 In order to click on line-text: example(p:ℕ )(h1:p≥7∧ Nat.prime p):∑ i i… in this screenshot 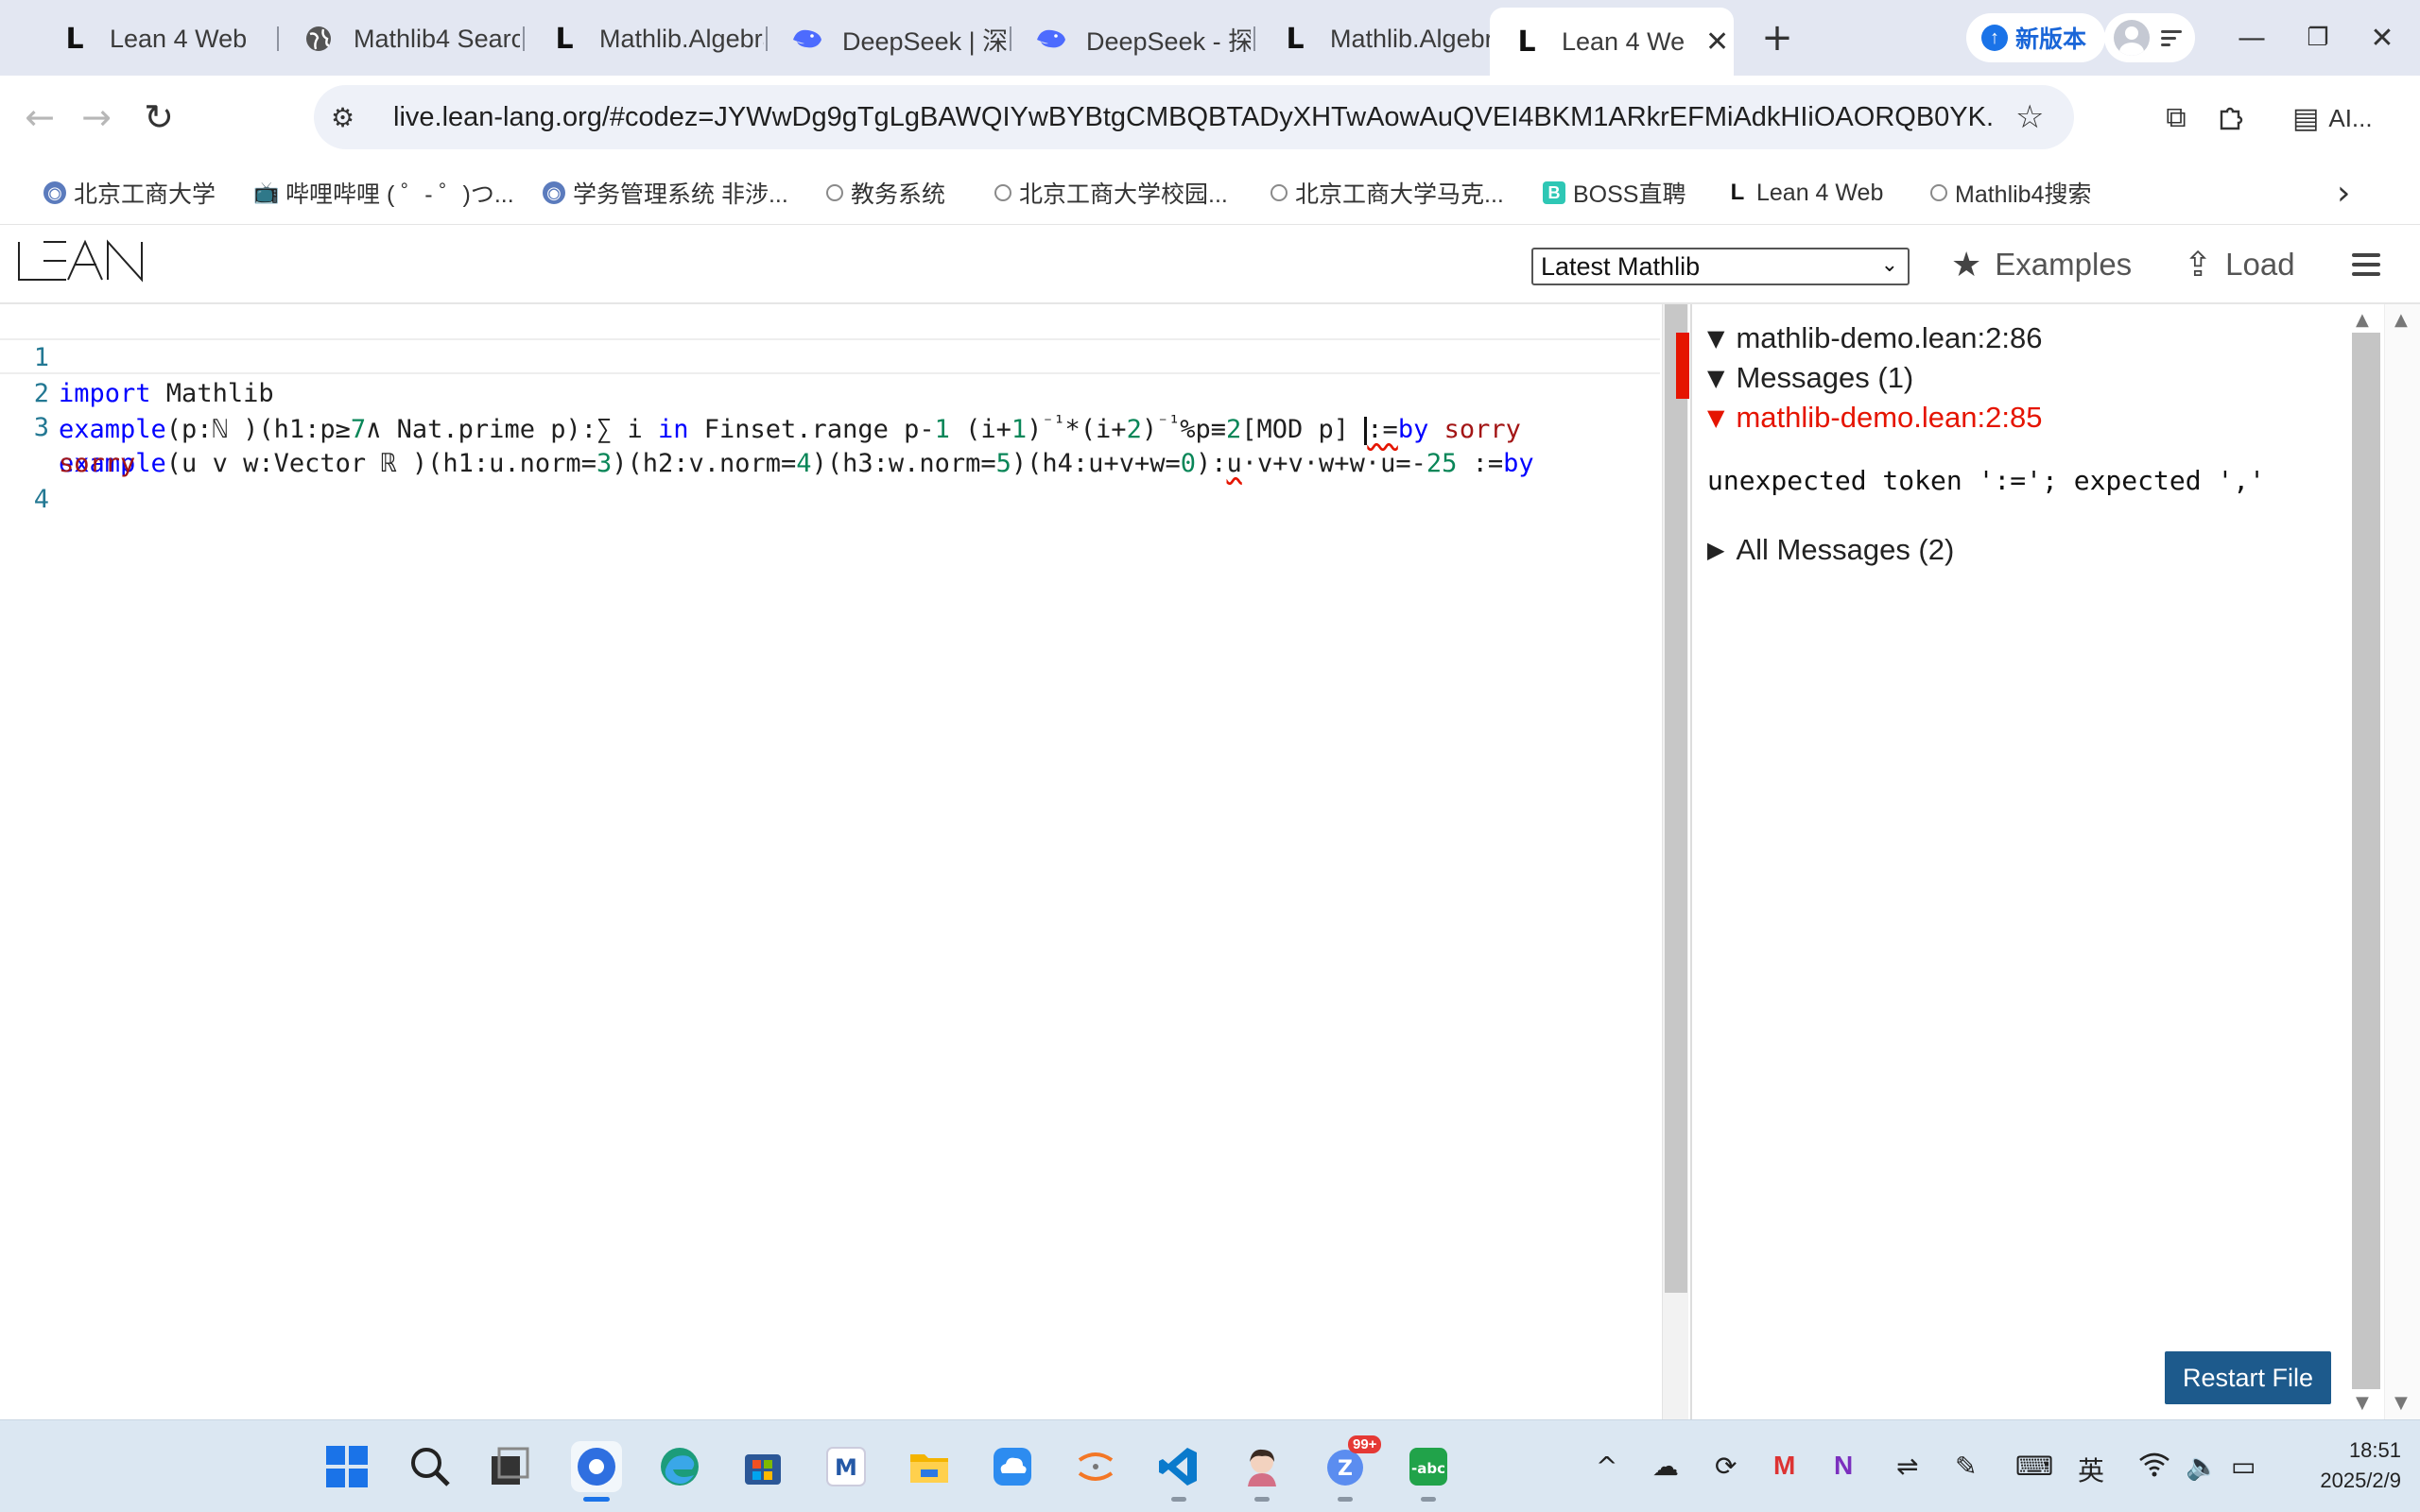, I will do `click(790, 430)`.